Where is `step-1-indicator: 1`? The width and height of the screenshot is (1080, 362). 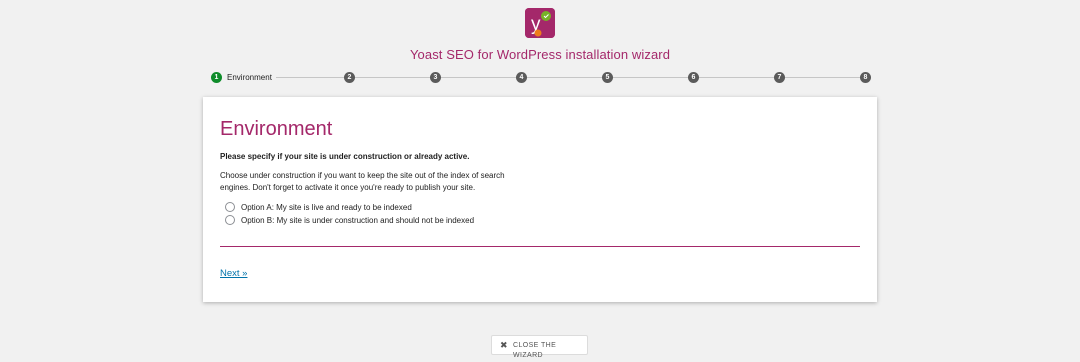 step-1-indicator: 1 is located at coordinates (216, 77).